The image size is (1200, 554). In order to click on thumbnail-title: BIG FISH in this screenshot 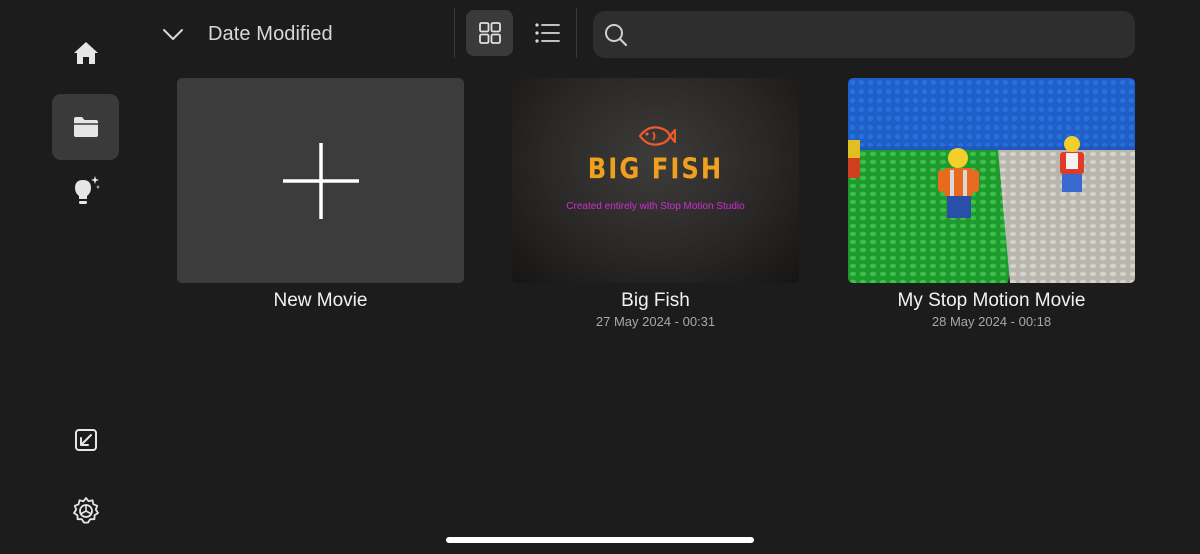, I will do `click(655, 169)`.